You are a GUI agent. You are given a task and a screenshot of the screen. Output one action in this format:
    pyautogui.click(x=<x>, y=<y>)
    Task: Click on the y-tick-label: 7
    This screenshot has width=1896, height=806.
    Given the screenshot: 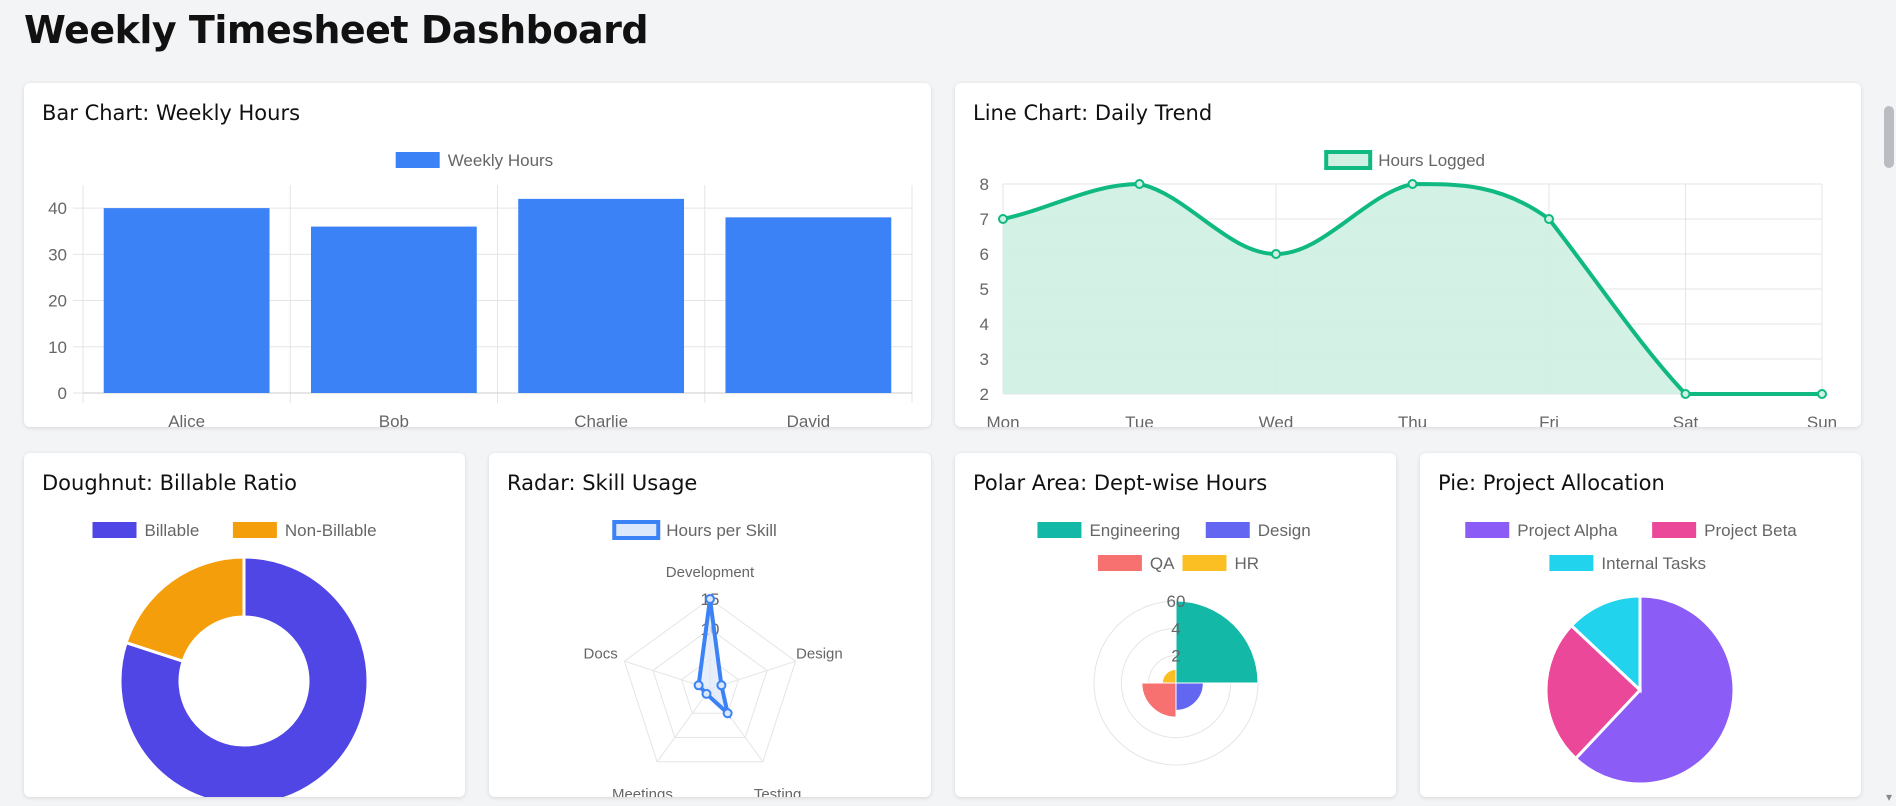 What is the action you would take?
    pyautogui.click(x=984, y=219)
    